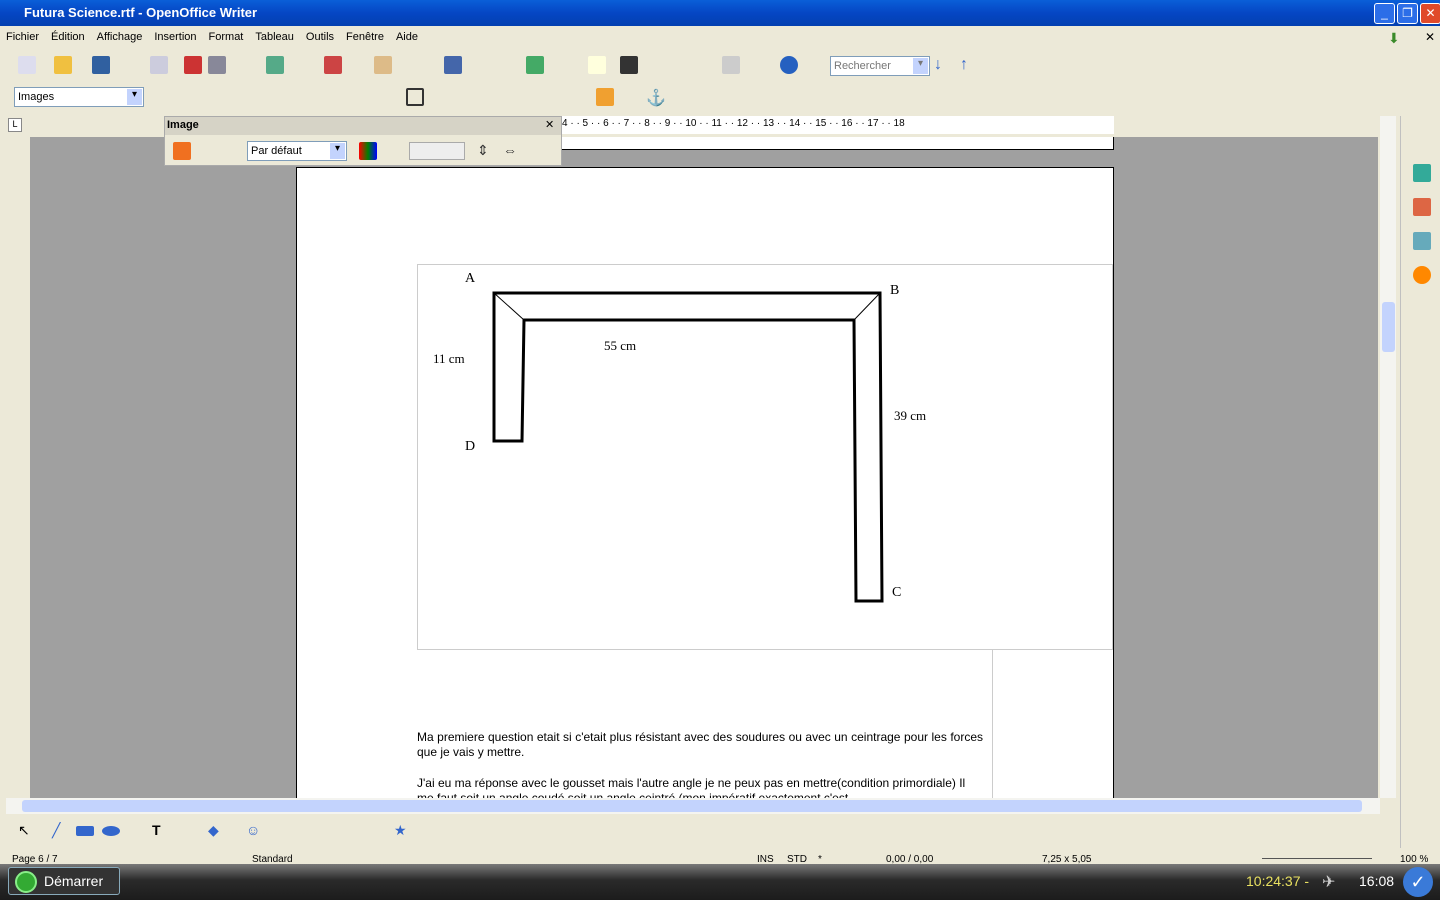 Image resolution: width=1440 pixels, height=900 pixels. What do you see at coordinates (789, 65) in the screenshot?
I see `help-icon` at bounding box center [789, 65].